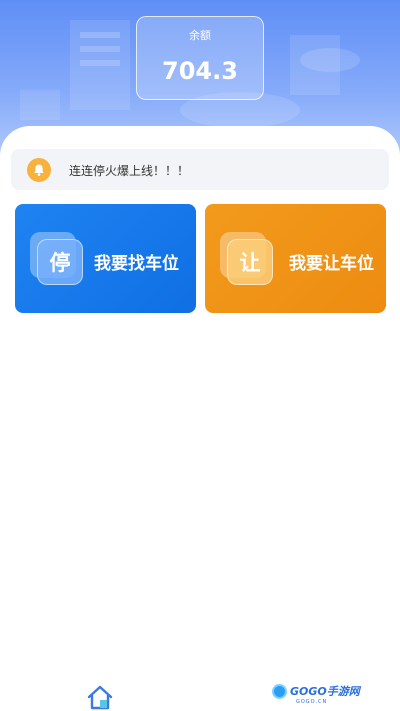 This screenshot has width=400, height=711. Describe the element at coordinates (279, 691) in the screenshot. I see `logo-mark-icon` at that location.